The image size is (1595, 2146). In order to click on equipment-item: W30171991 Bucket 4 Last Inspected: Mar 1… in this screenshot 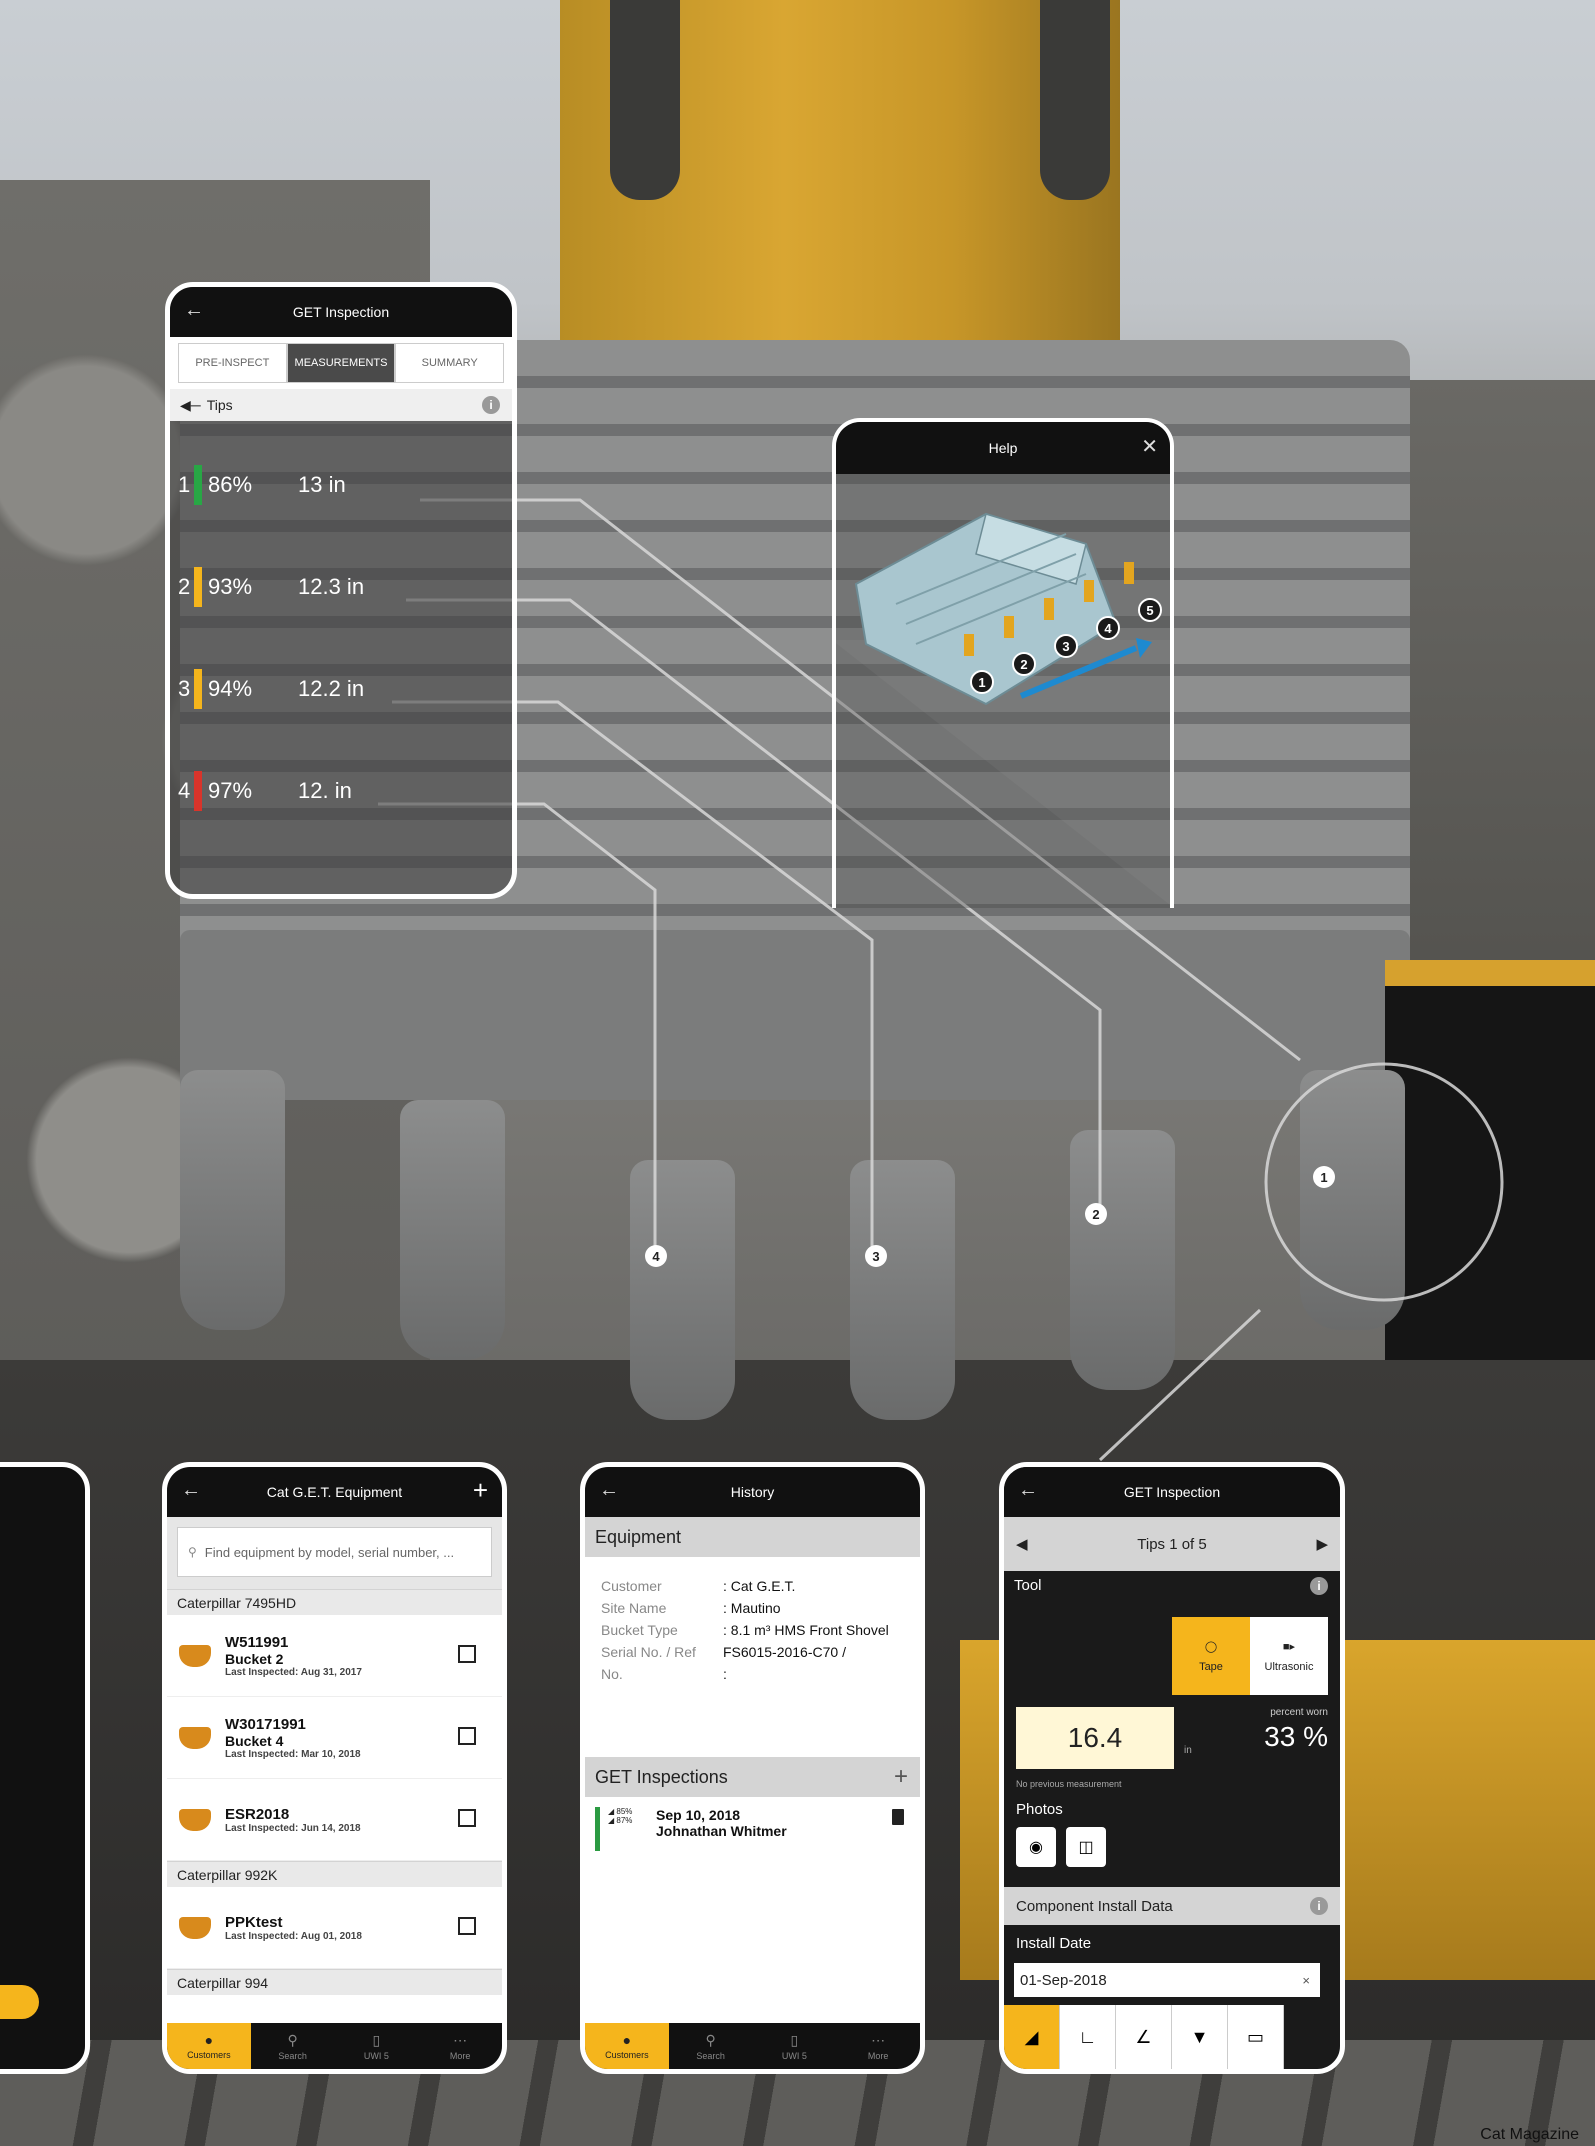, I will do `click(334, 1738)`.